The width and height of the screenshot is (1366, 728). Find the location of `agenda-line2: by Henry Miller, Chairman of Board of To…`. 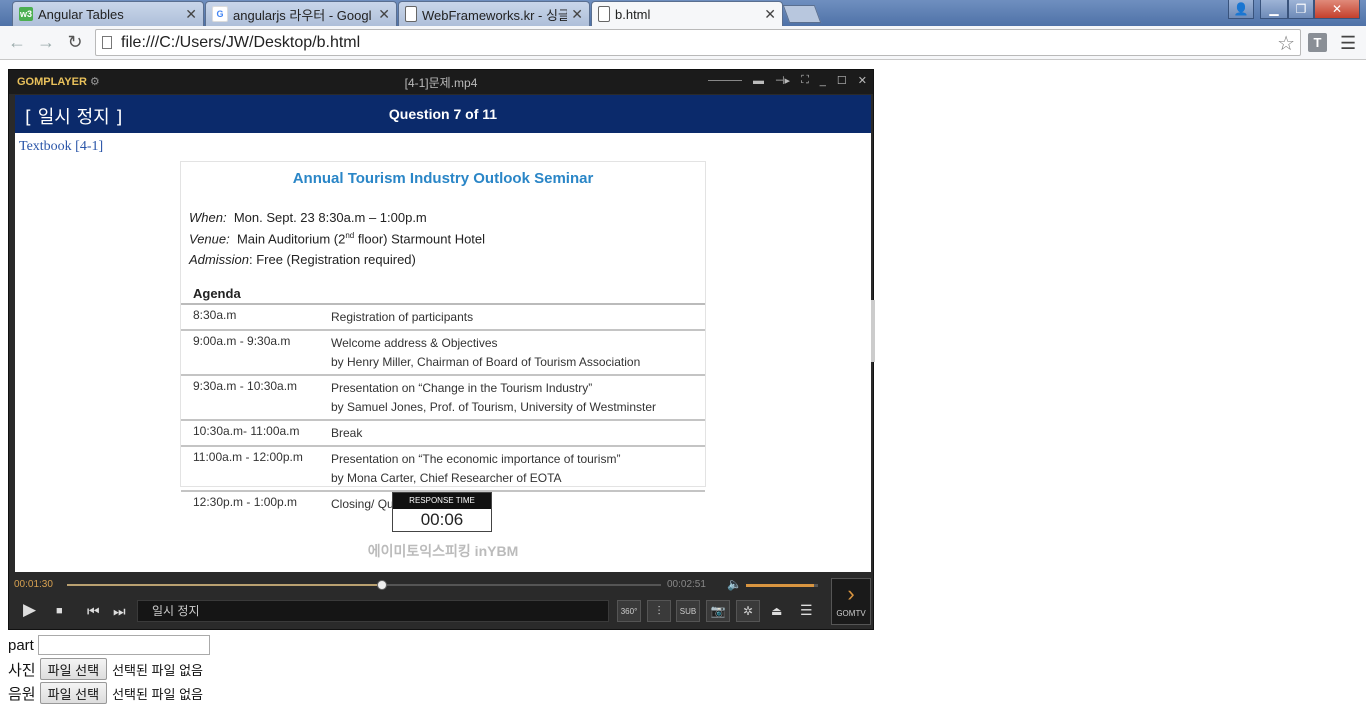

agenda-line2: by Henry Miller, Chairman of Board of To… is located at coordinates (486, 362).